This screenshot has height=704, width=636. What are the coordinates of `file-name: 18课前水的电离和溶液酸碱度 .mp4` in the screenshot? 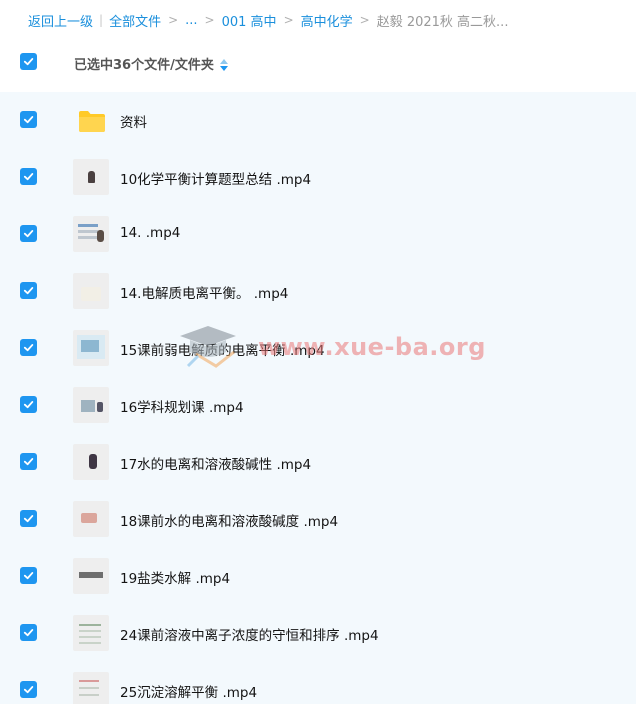 It's located at (229, 520).